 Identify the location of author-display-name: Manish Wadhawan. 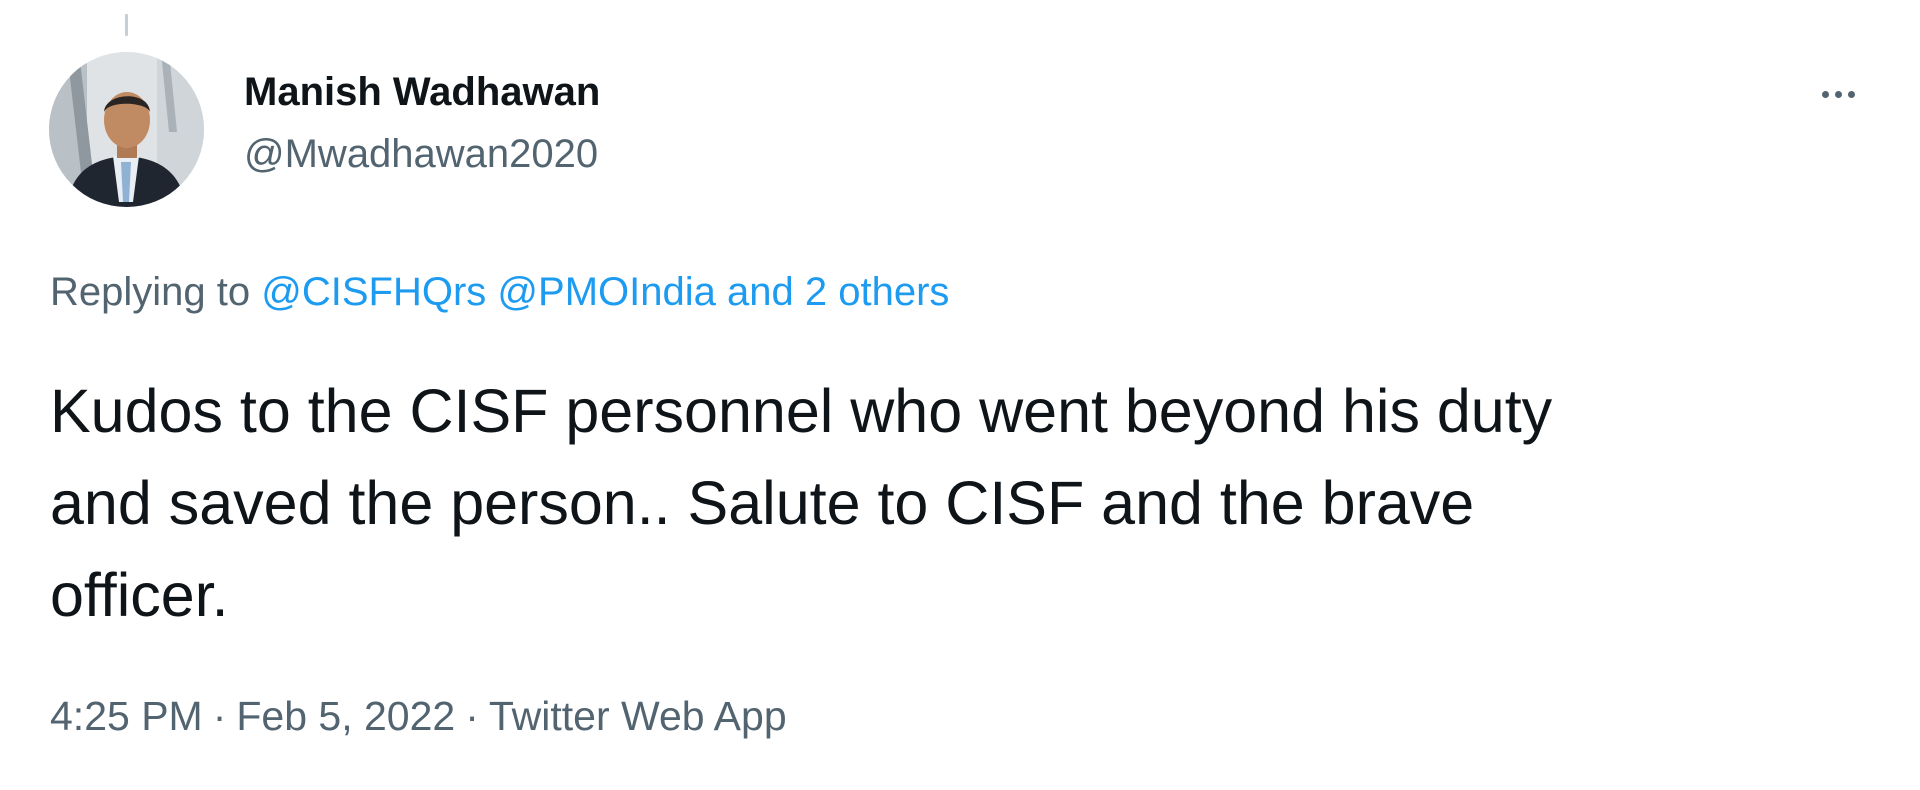
(422, 92).